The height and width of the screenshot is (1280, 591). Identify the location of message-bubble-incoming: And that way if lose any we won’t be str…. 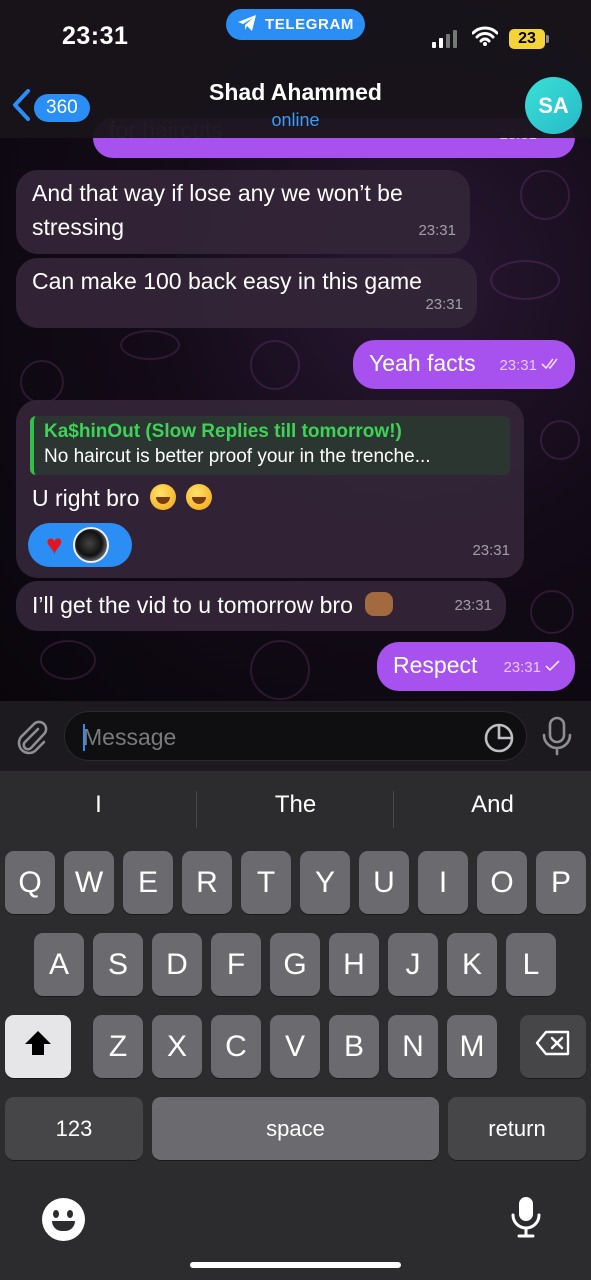
(243, 212).